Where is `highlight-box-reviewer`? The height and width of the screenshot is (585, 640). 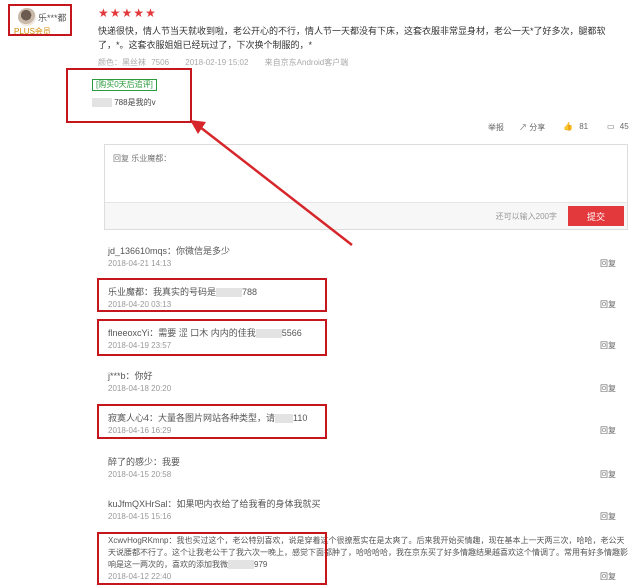
highlight-box-reviewer is located at coordinates (40, 20).